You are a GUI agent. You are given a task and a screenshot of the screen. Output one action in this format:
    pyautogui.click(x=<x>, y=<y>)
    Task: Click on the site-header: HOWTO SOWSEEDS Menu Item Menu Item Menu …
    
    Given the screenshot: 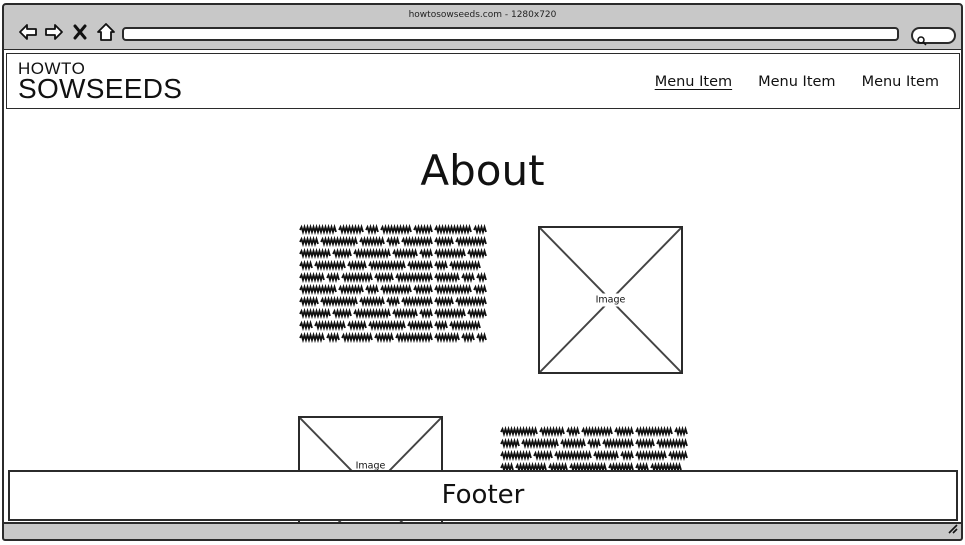 What is the action you would take?
    pyautogui.click(x=483, y=81)
    